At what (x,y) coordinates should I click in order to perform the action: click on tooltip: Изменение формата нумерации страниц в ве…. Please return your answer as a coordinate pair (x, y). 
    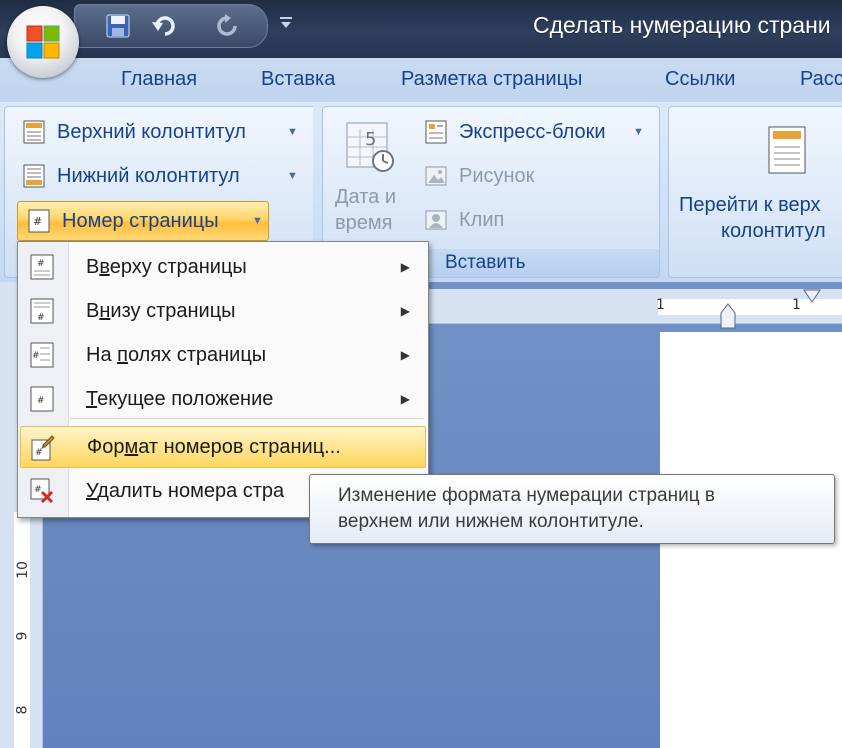
    Looking at the image, I should click on (572, 509).